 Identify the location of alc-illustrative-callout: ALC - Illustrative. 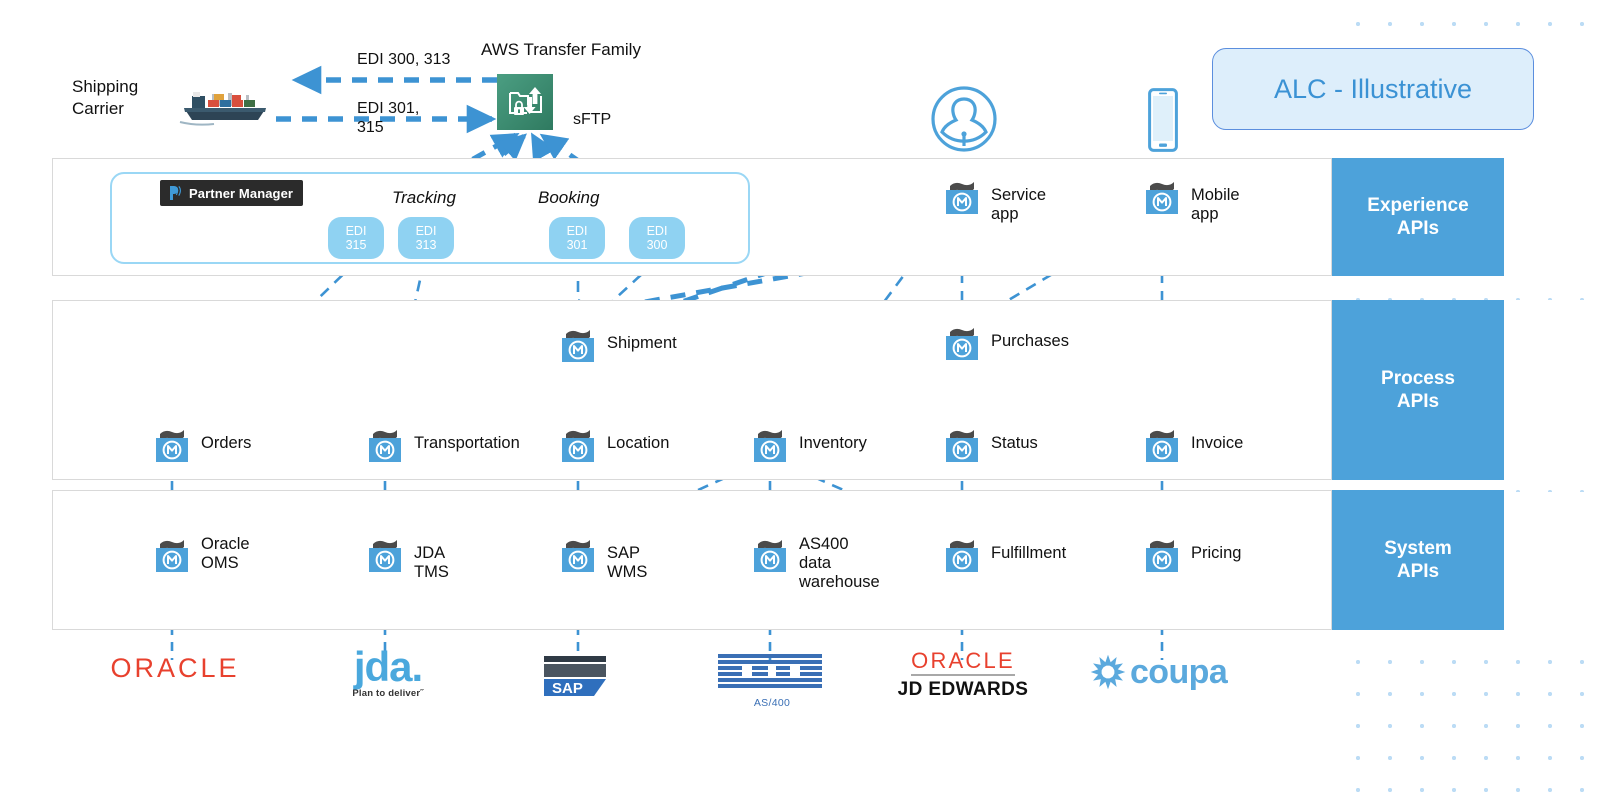
(1373, 89).